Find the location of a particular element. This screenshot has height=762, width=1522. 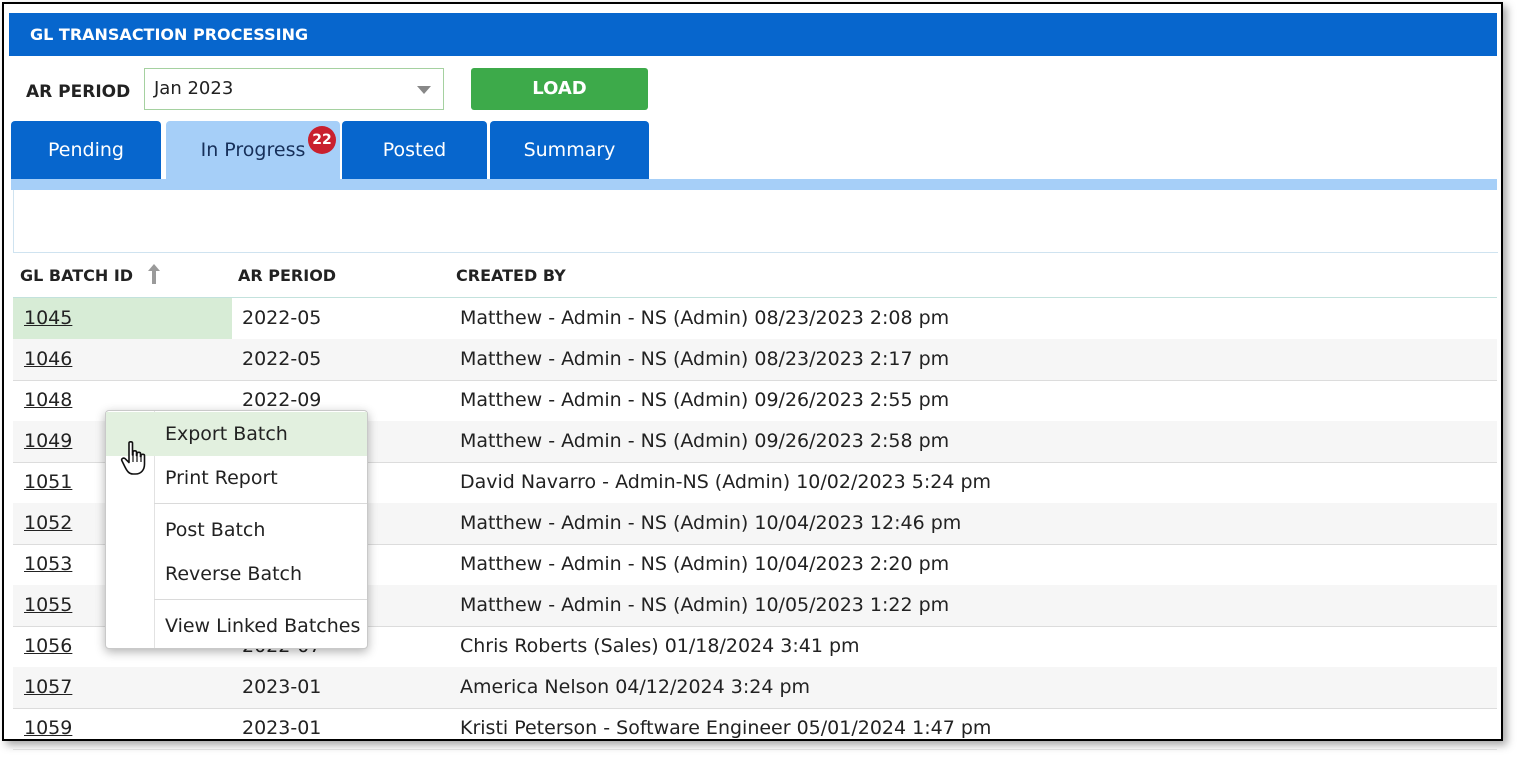

tab-pending: Pending is located at coordinates (86, 150).